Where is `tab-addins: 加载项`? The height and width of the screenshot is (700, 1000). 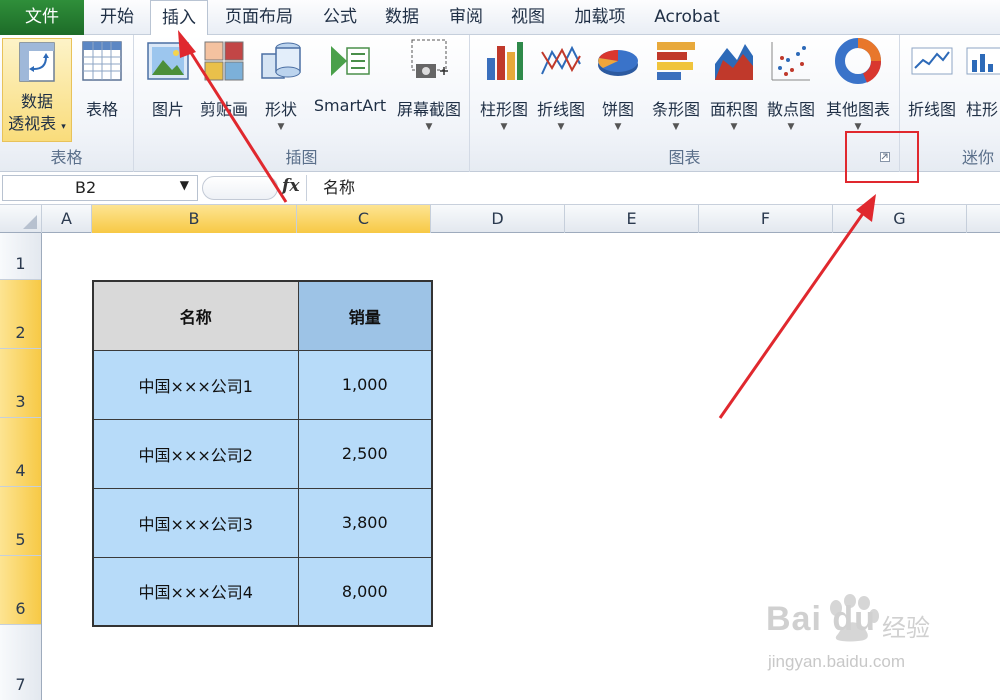
tab-addins: 加载项 is located at coordinates (600, 17).